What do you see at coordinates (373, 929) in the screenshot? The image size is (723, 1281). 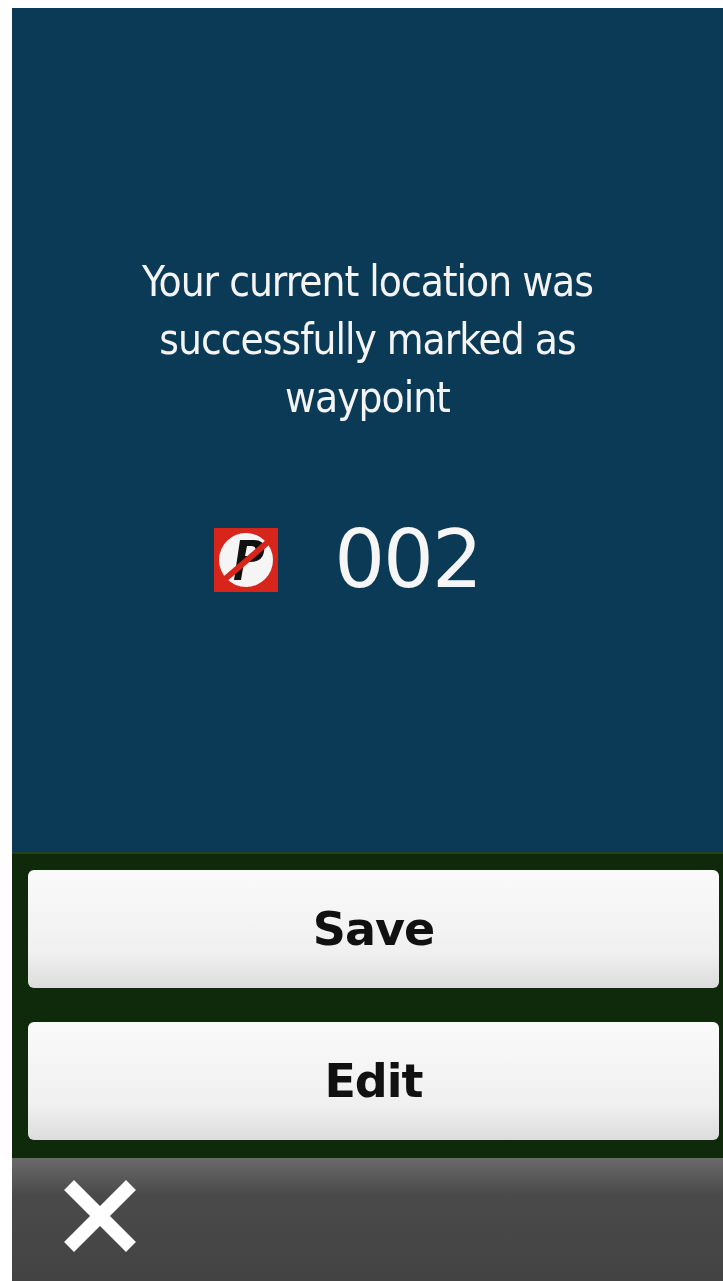 I see `menu-button: Save` at bounding box center [373, 929].